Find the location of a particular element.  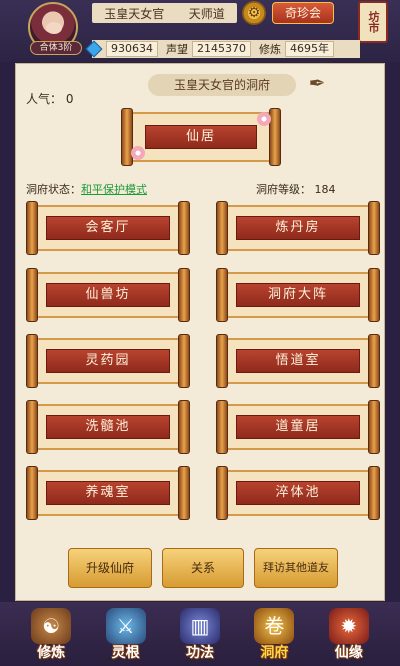

room-label: 淬体池 is located at coordinates (298, 493).